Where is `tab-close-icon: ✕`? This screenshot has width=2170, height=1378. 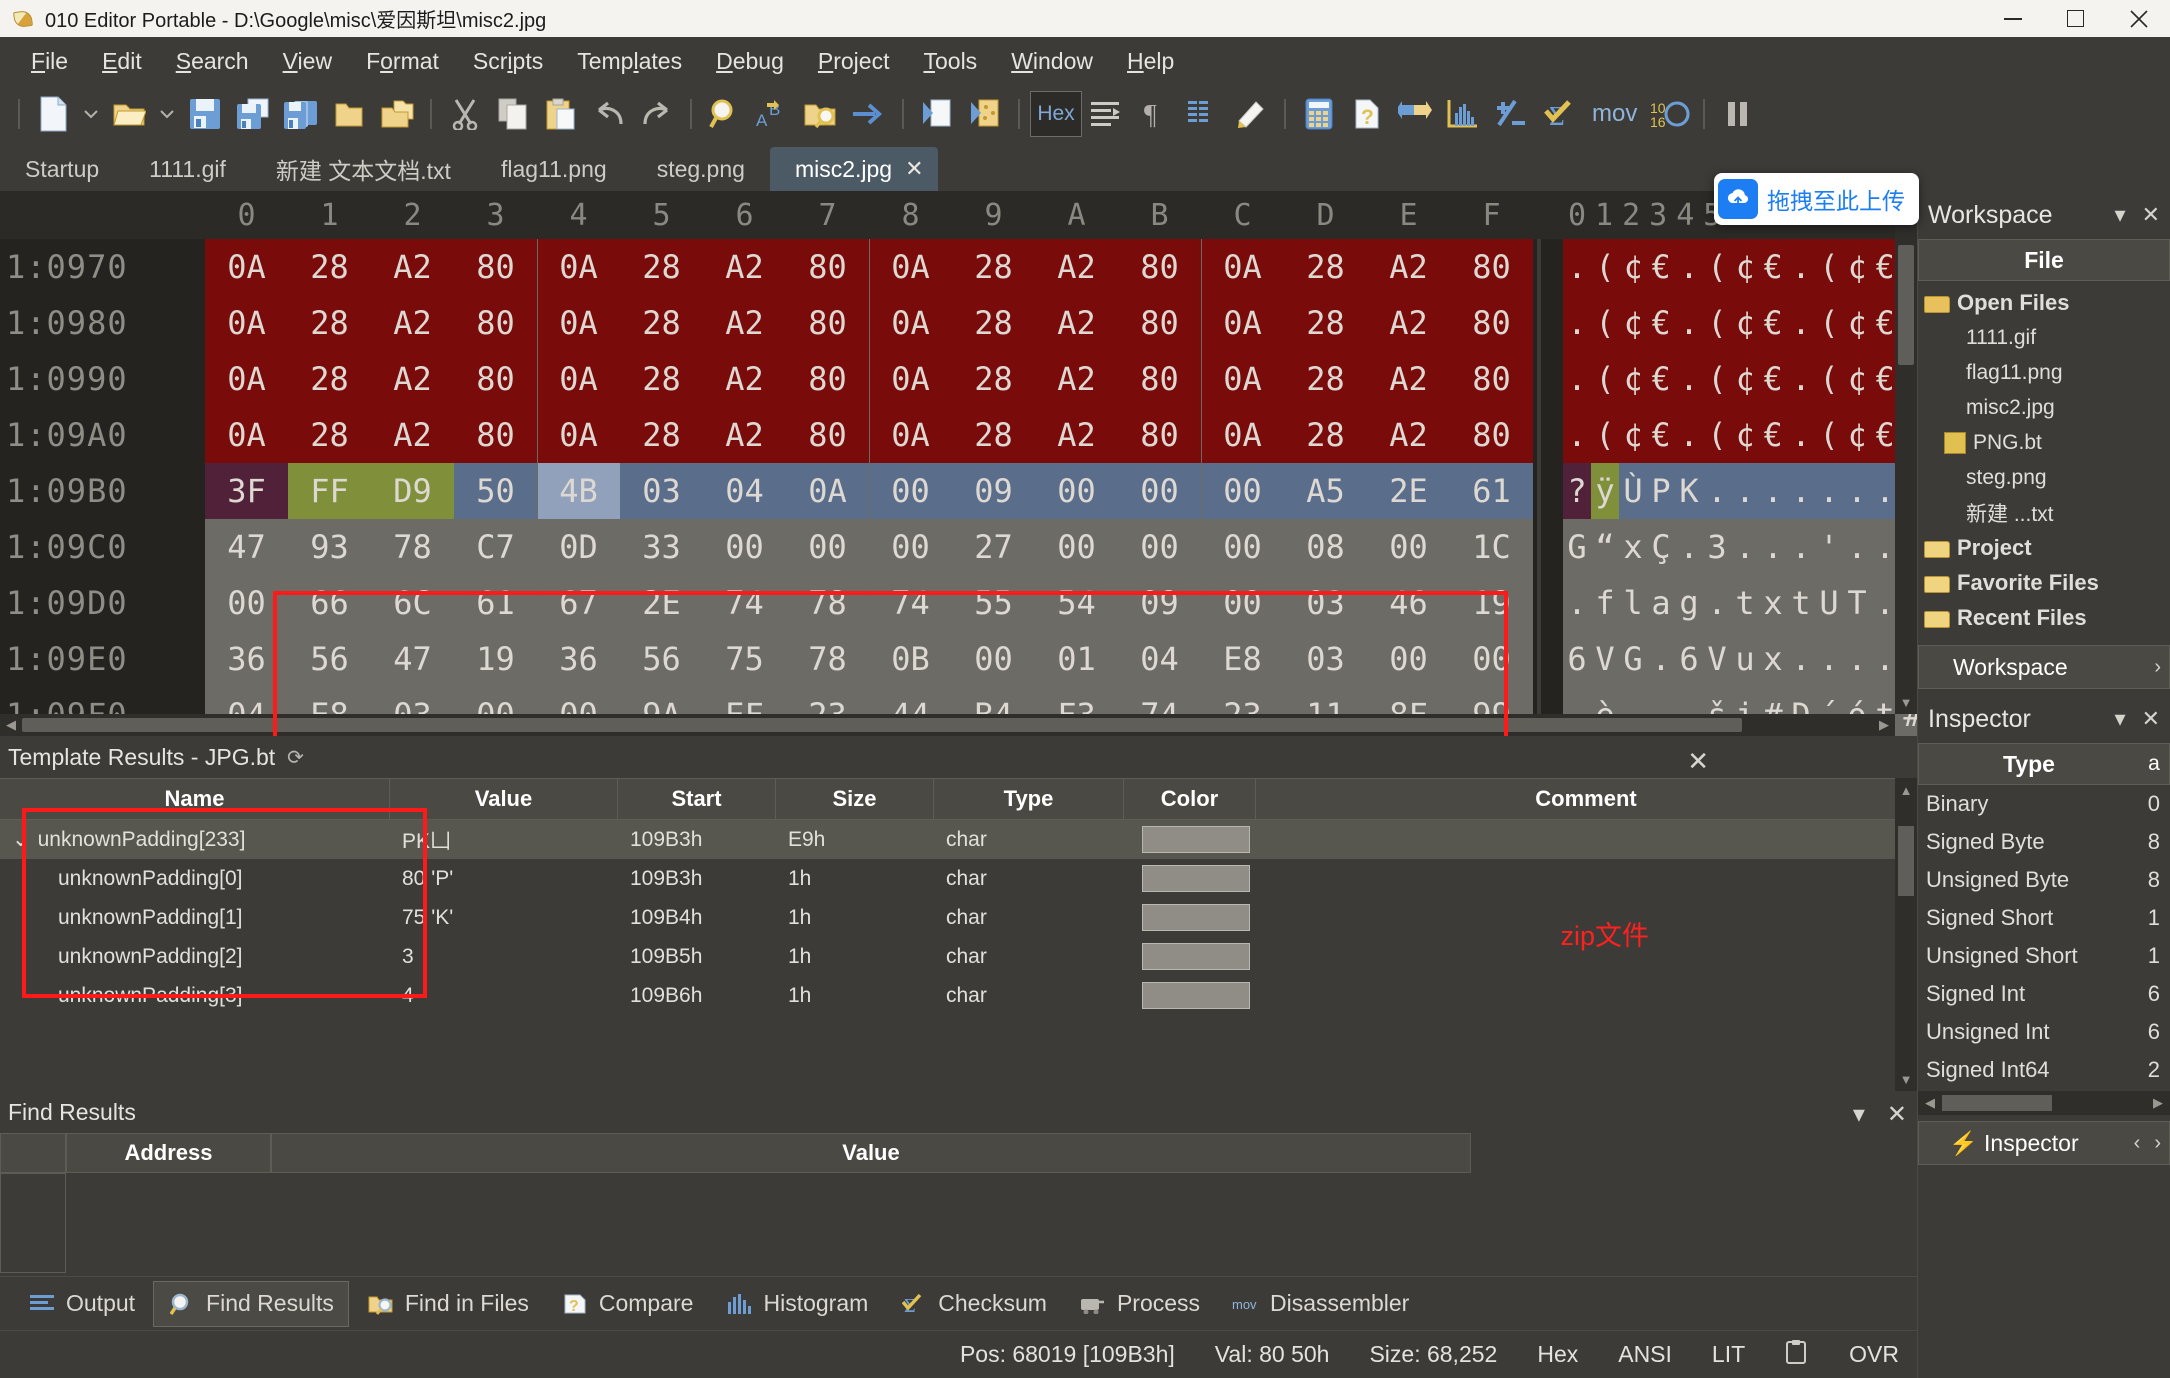
tab-close-icon: ✕ is located at coordinates (914, 169).